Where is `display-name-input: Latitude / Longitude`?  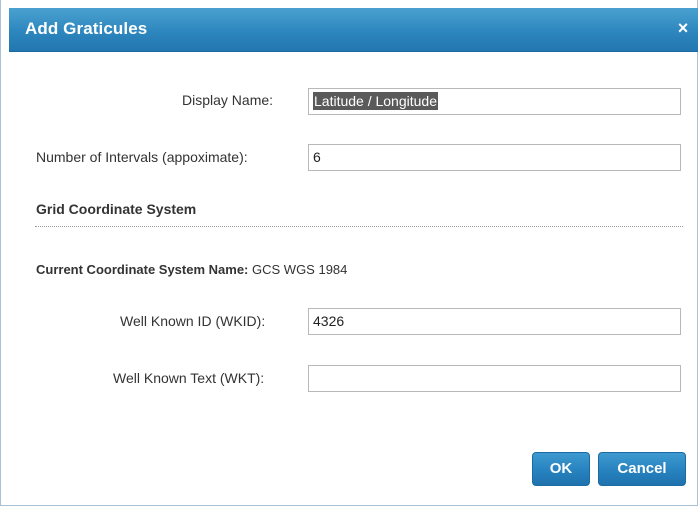 display-name-input: Latitude / Longitude is located at coordinates (494, 101).